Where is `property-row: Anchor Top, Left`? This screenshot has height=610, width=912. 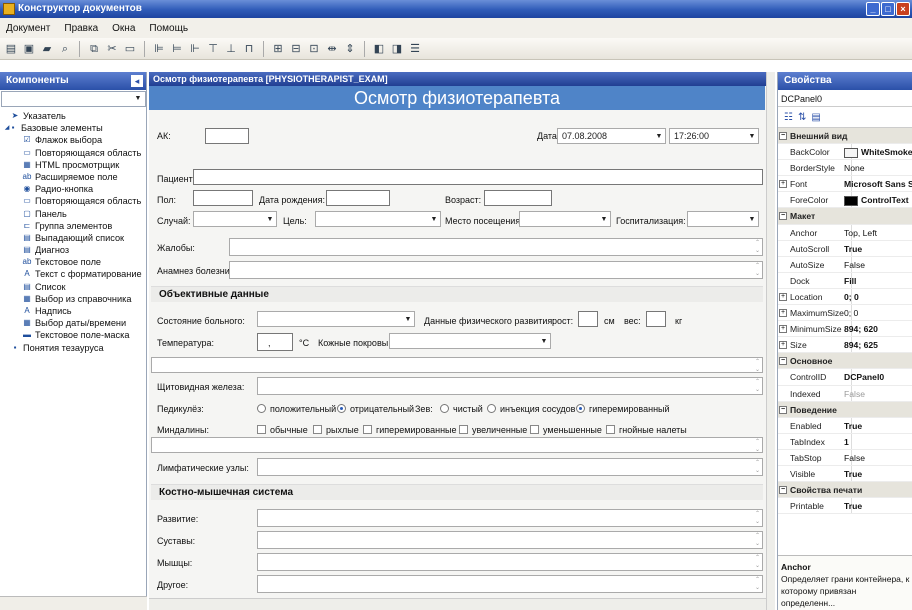 property-row: Anchor Top, Left is located at coordinates (845, 232).